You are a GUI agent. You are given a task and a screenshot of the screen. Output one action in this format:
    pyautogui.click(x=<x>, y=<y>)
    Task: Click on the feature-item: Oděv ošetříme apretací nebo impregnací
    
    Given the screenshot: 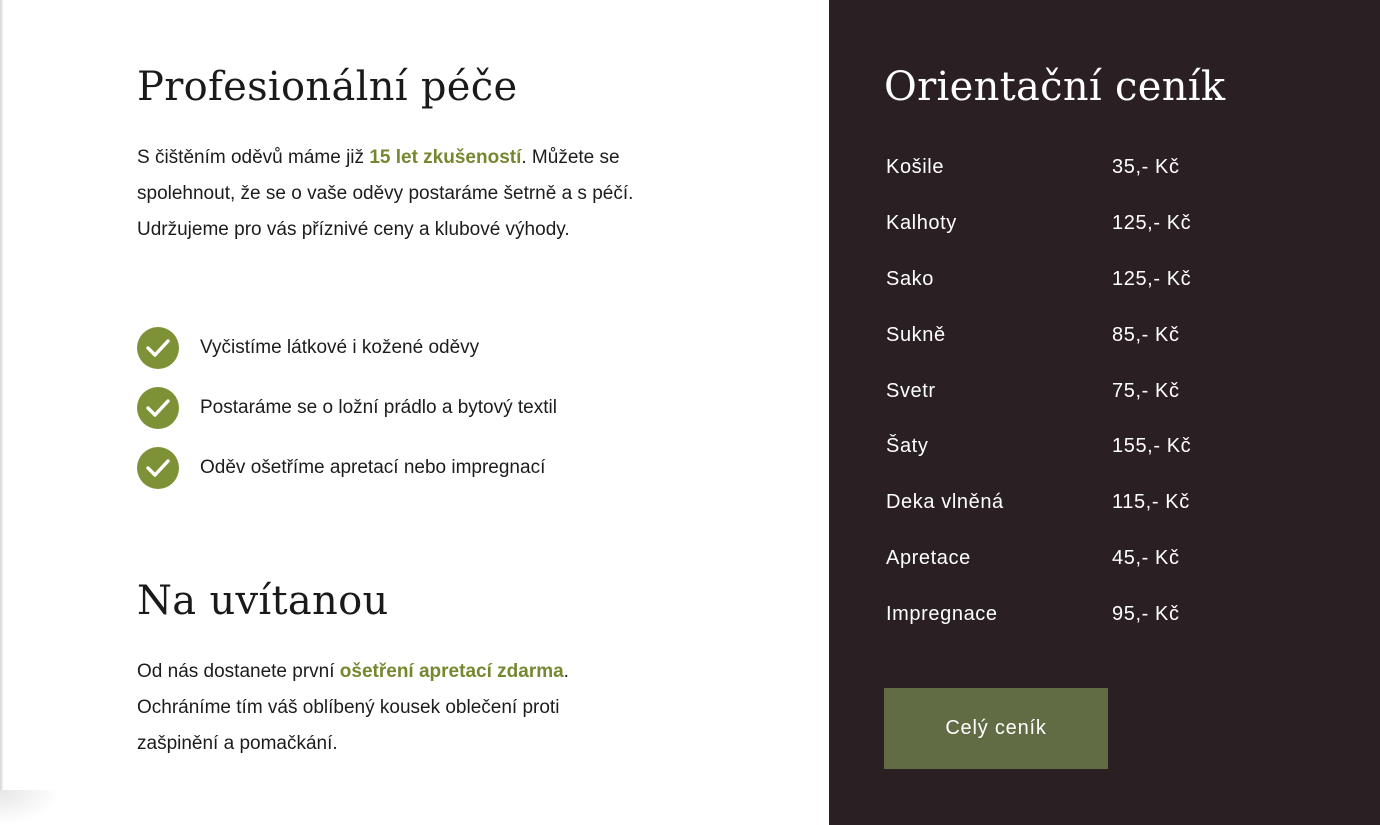 What is the action you would take?
    pyautogui.click(x=347, y=468)
    